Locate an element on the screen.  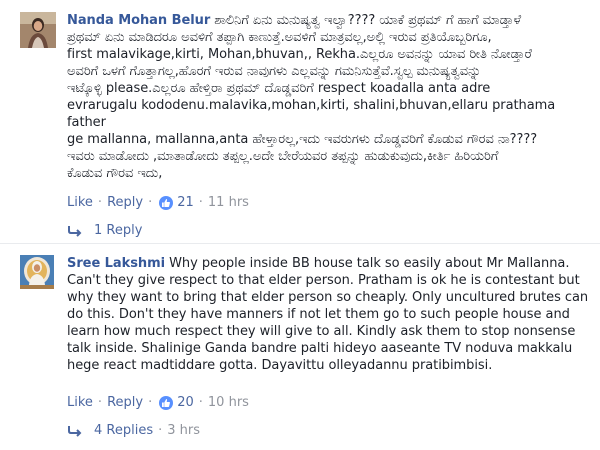
like-count: 21 is located at coordinates (185, 203).